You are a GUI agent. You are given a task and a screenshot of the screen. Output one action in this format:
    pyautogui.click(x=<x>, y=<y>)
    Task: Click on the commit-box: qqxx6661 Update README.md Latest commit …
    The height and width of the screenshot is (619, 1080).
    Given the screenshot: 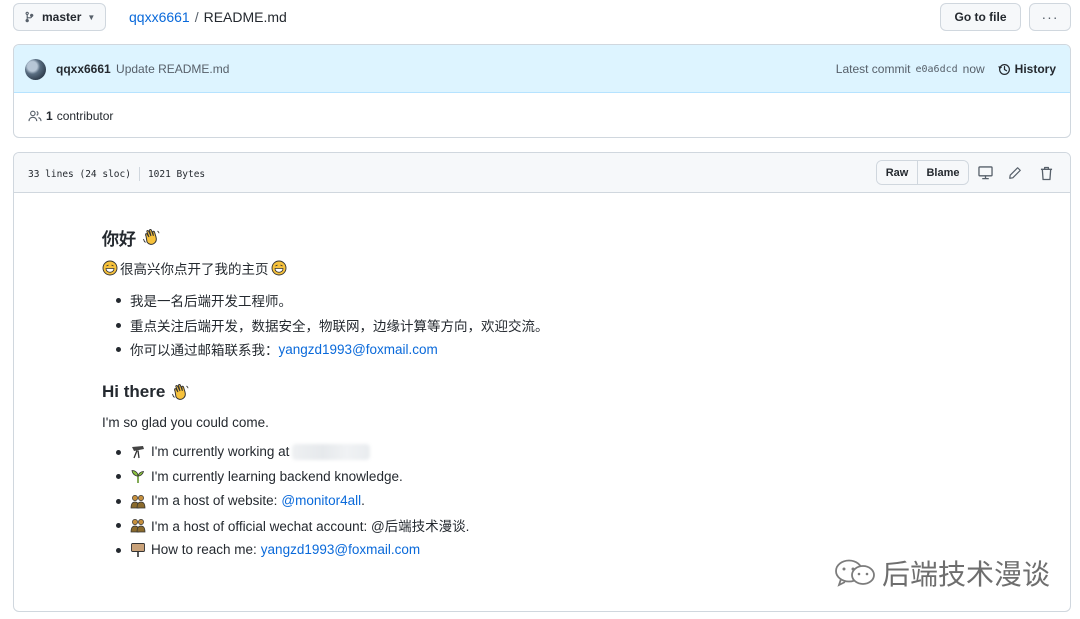 What is the action you would take?
    pyautogui.click(x=542, y=91)
    